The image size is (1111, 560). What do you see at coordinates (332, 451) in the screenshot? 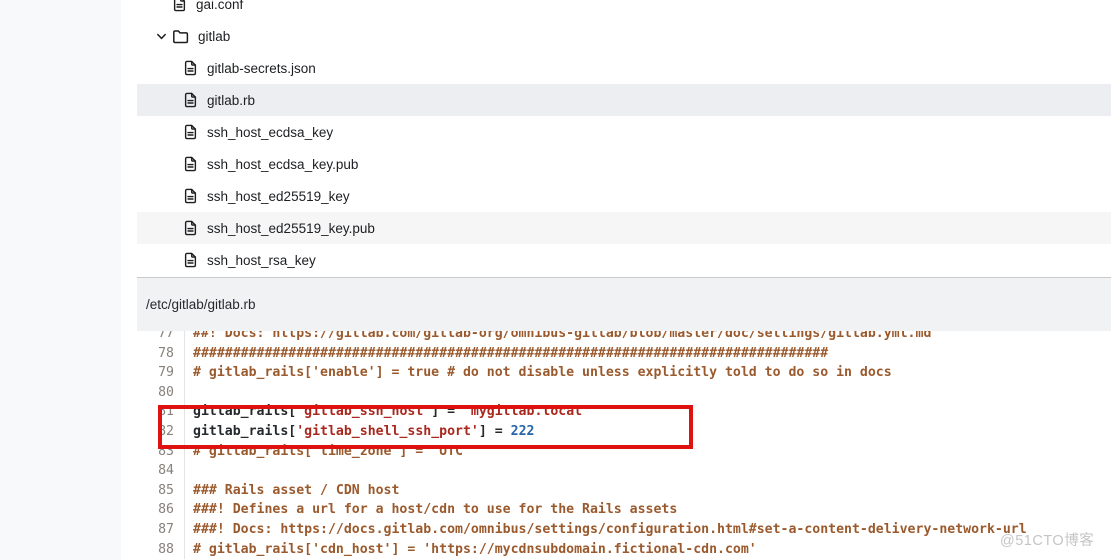
I see `code-line-text: # gitlab_rails['time_zone'] = 'UTC'` at bounding box center [332, 451].